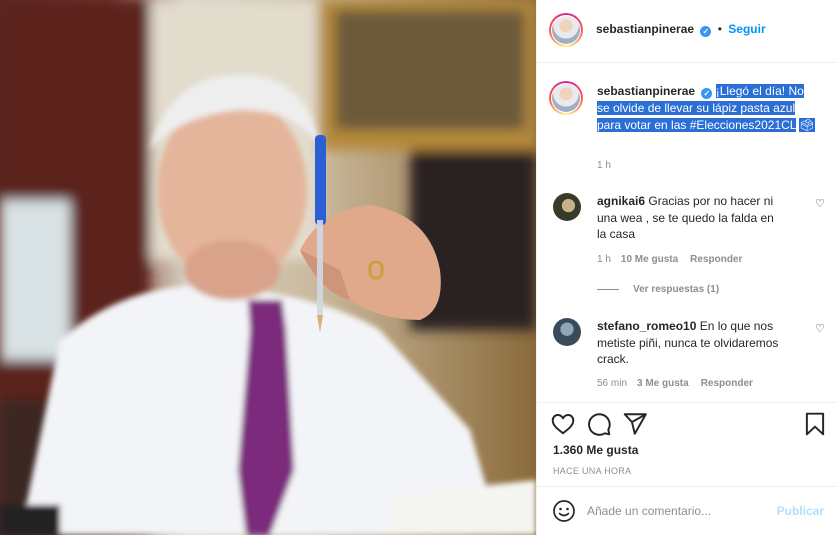 This screenshot has height=535, width=837. Describe the element at coordinates (612, 383) in the screenshot. I see `comment-time: 56 min` at that location.